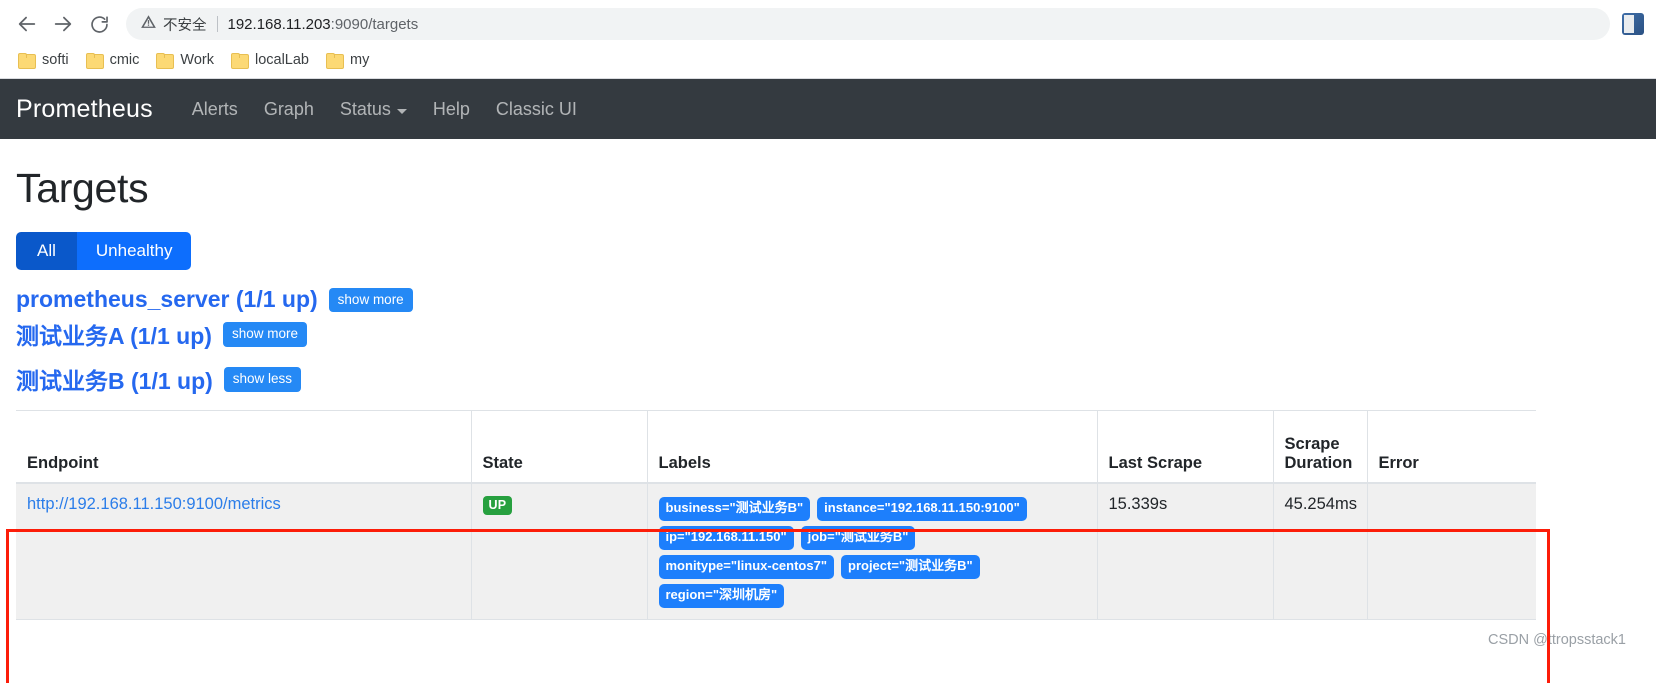  What do you see at coordinates (559, 447) in the screenshot?
I see `column-header-state: State` at bounding box center [559, 447].